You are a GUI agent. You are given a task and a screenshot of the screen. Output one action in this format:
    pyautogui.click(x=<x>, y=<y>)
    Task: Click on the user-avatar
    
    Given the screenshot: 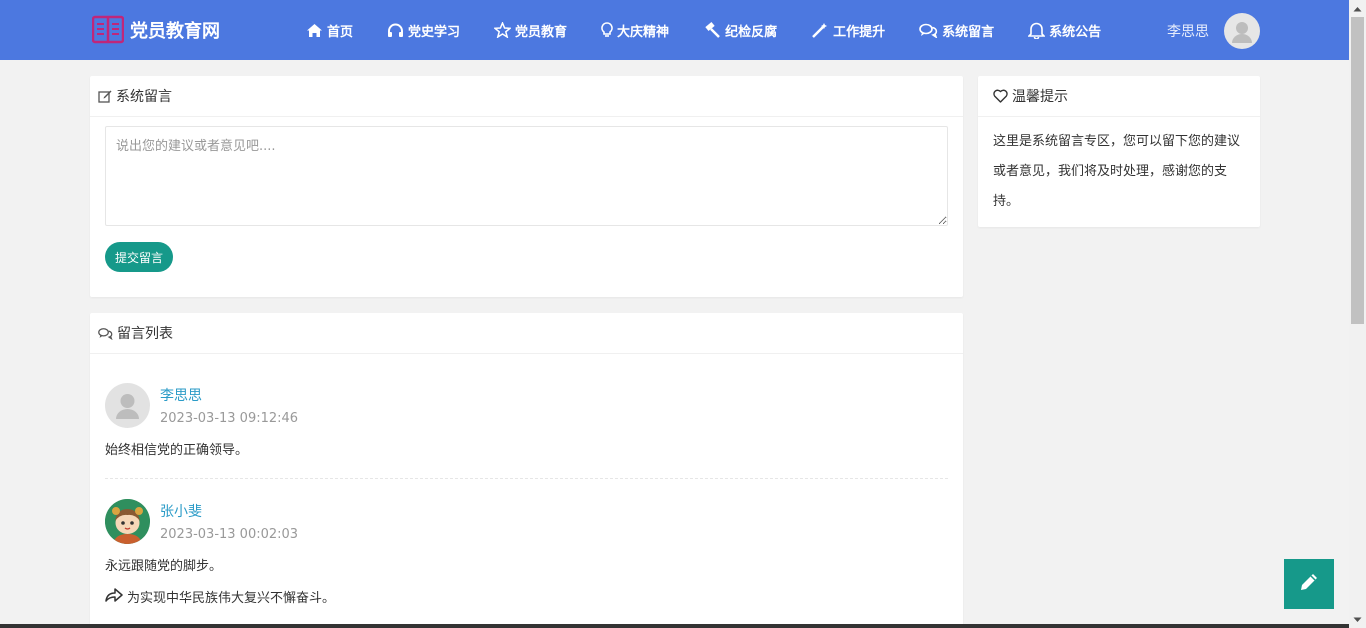 What is the action you would take?
    pyautogui.click(x=1242, y=31)
    